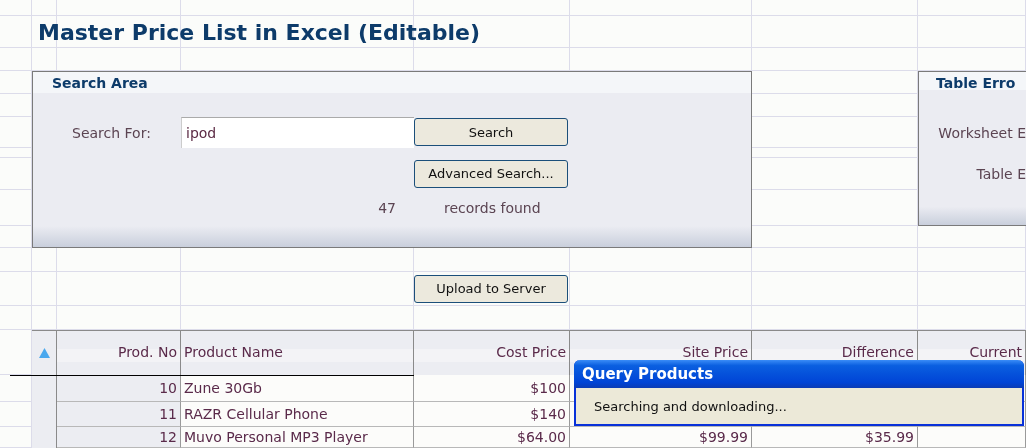  I want to click on sort-ascending-icon, so click(44, 353).